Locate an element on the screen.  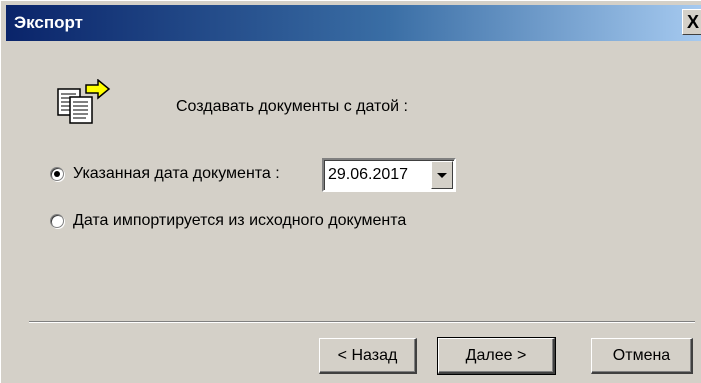
radio-label-specified-date: Указанная дата документа : is located at coordinates (176, 173).